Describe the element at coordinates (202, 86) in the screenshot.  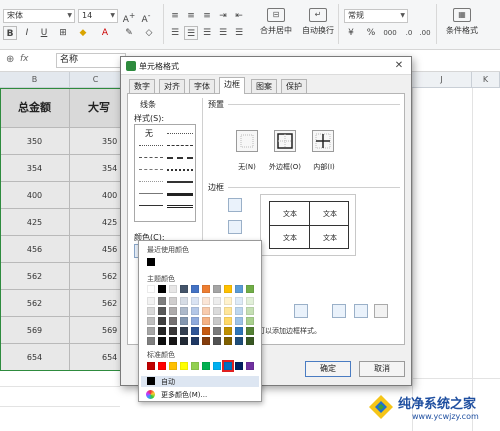
I see `tab-font: 字体` at that location.